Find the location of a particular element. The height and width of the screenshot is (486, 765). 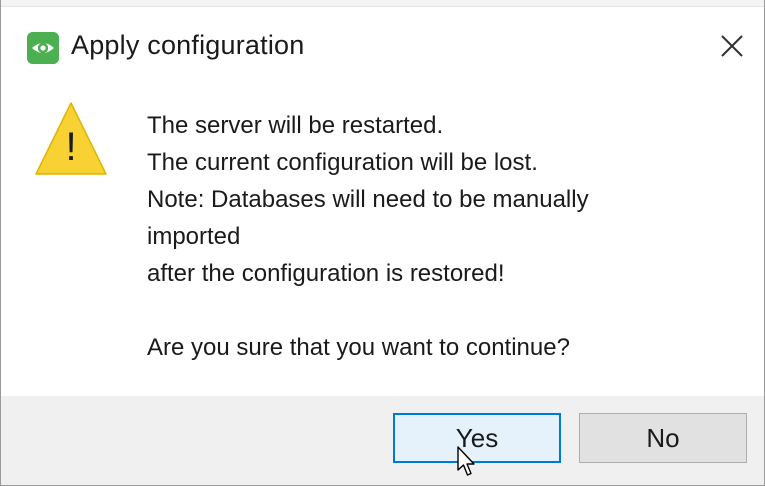

dialog-title: Apply configuration is located at coordinates (188, 45).